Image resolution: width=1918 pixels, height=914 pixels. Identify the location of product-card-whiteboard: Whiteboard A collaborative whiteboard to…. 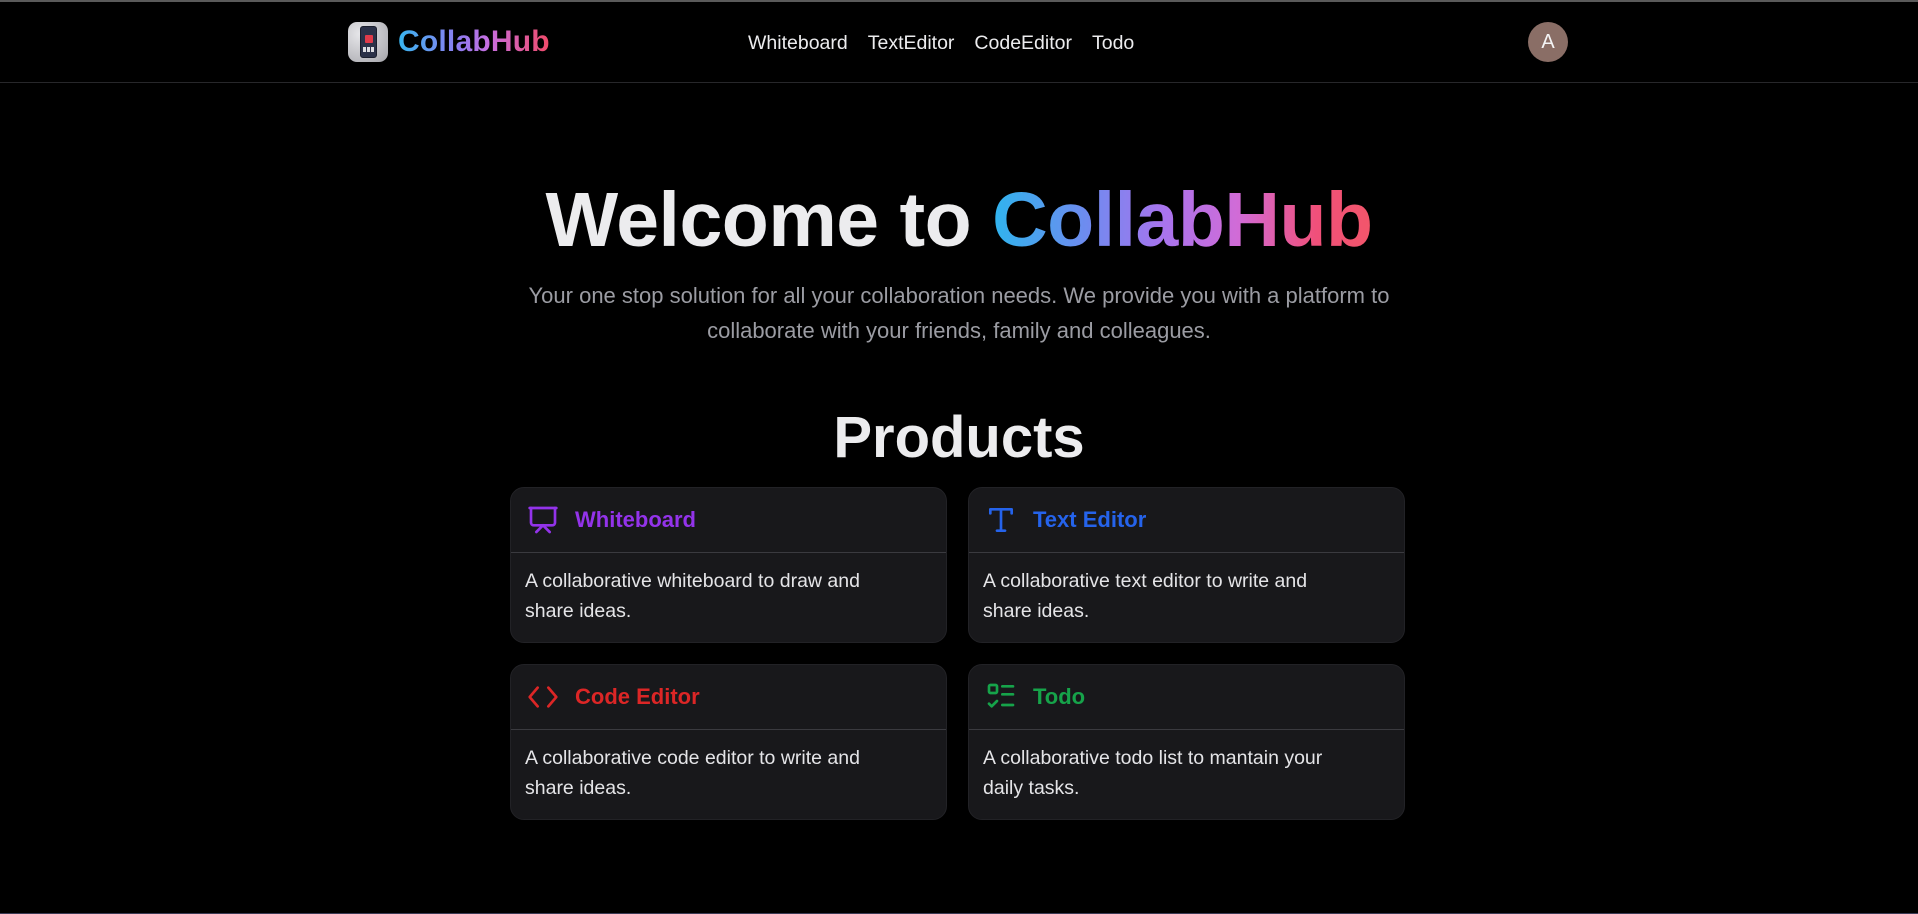
(728, 565).